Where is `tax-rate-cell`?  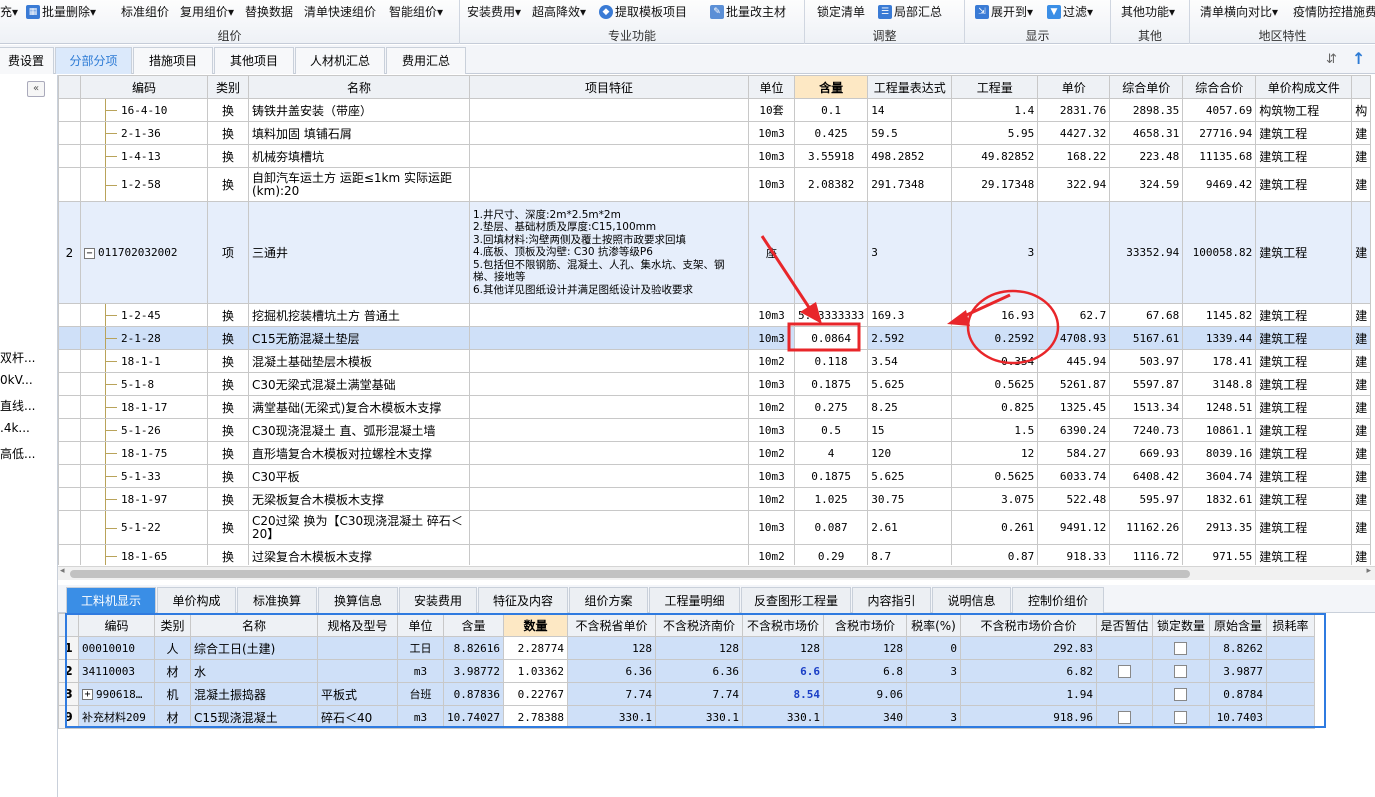
tax-rate-cell is located at coordinates (933, 694).